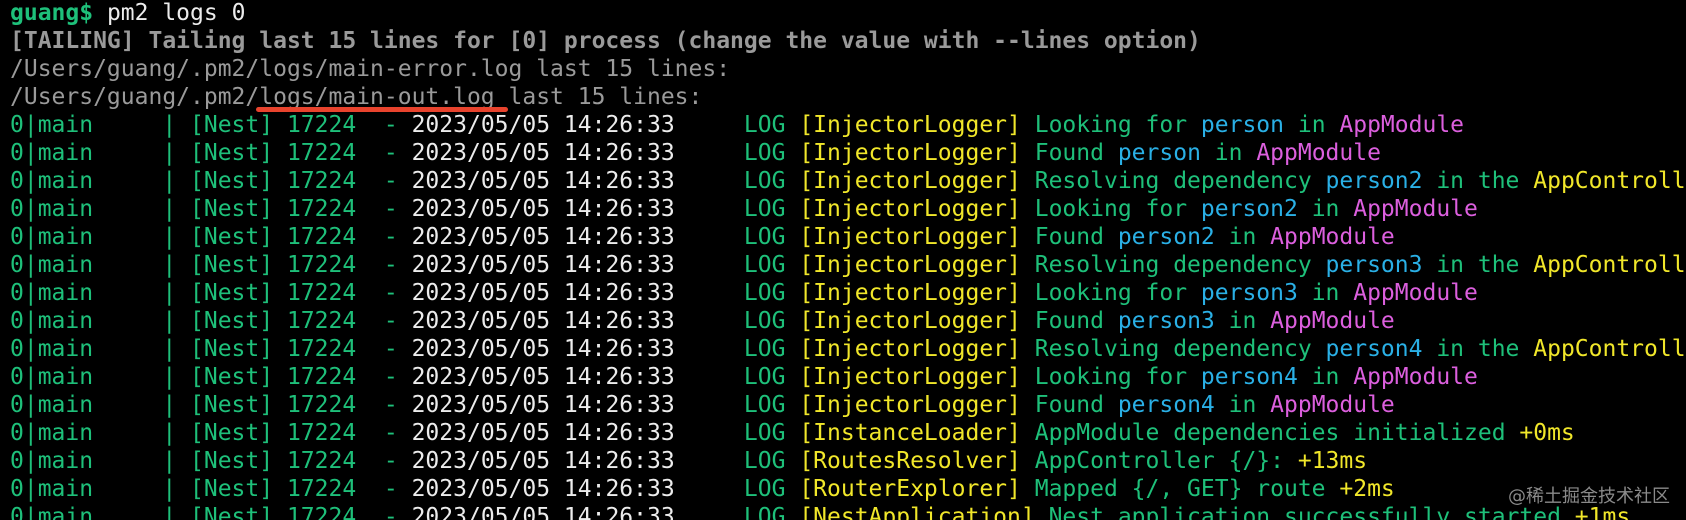 The width and height of the screenshot is (1686, 520). Describe the element at coordinates (1277, 433) in the screenshot. I see `log-message-part: AppModule dependencies initialized` at that location.